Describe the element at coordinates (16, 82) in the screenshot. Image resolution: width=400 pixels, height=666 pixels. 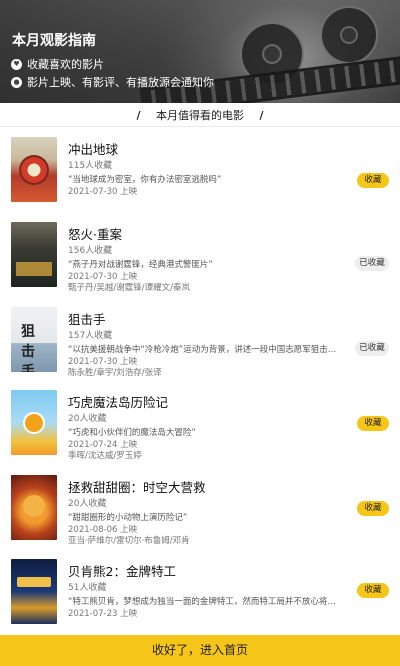
I see `bell-icon: ●` at that location.